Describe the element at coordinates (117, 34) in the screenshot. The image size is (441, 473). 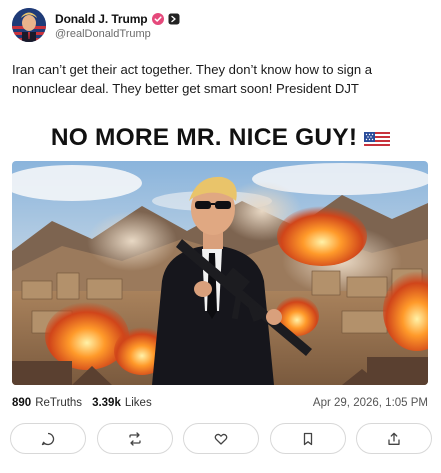
I see `handle: @realDonaldTrump` at that location.